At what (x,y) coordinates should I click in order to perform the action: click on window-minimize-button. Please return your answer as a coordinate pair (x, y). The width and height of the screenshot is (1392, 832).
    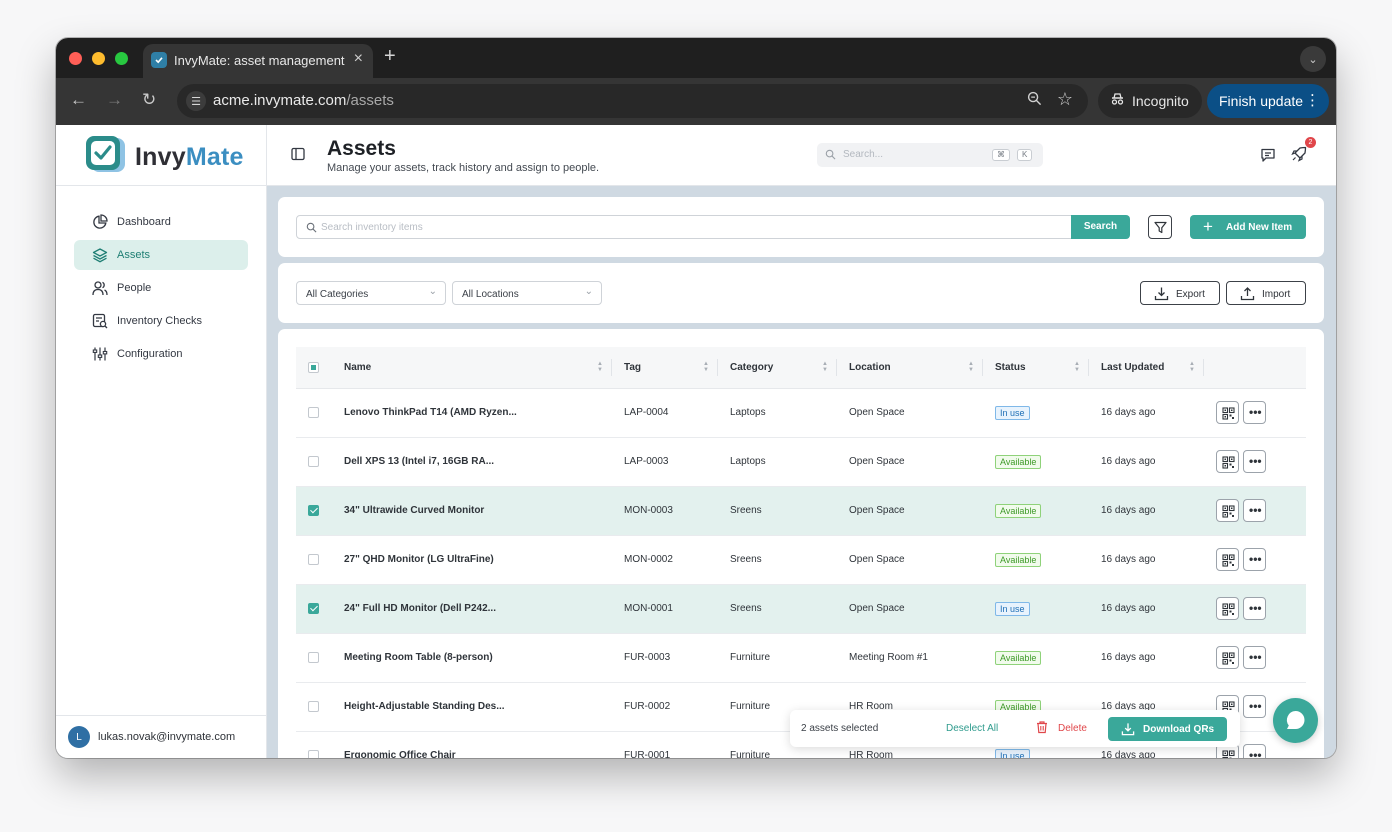
    Looking at the image, I should click on (98, 58).